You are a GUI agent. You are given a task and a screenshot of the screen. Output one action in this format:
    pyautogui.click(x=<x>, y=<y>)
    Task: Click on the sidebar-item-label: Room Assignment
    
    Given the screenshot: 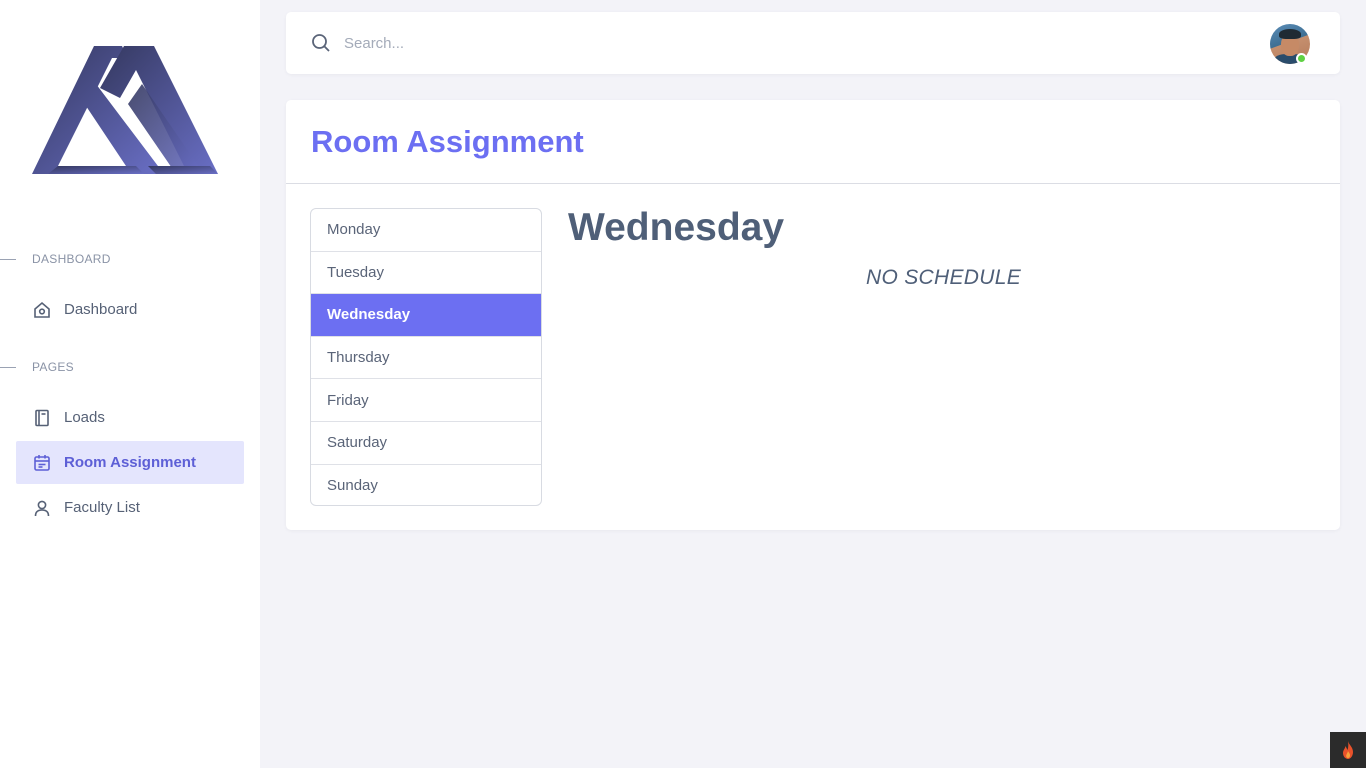 What is the action you would take?
    pyautogui.click(x=130, y=462)
    